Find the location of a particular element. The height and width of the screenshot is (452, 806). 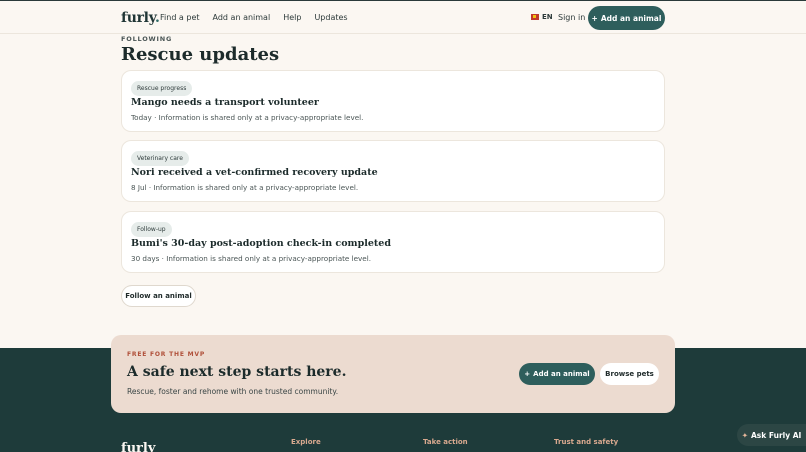

promo-eyebrow: FREE FOR THE MVP is located at coordinates (166, 354).